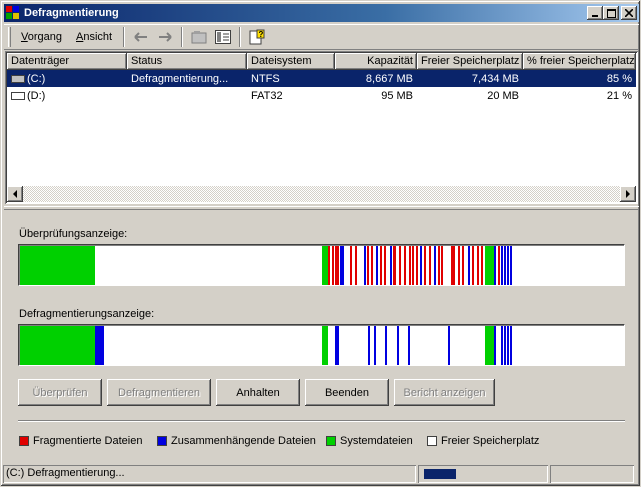 The image size is (641, 487). Describe the element at coordinates (257, 37) in the screenshot. I see `help-icon: ?` at that location.